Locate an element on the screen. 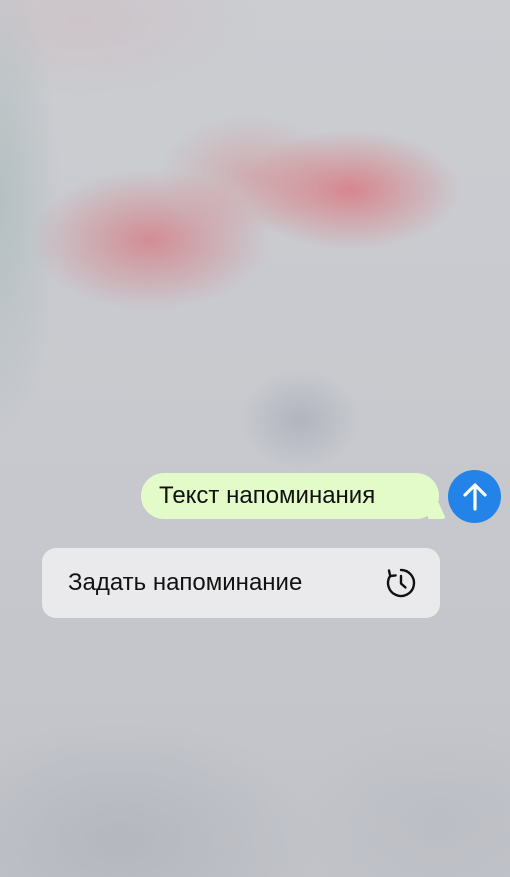 This screenshot has width=510, height=877. clock-history-icon is located at coordinates (401, 583).